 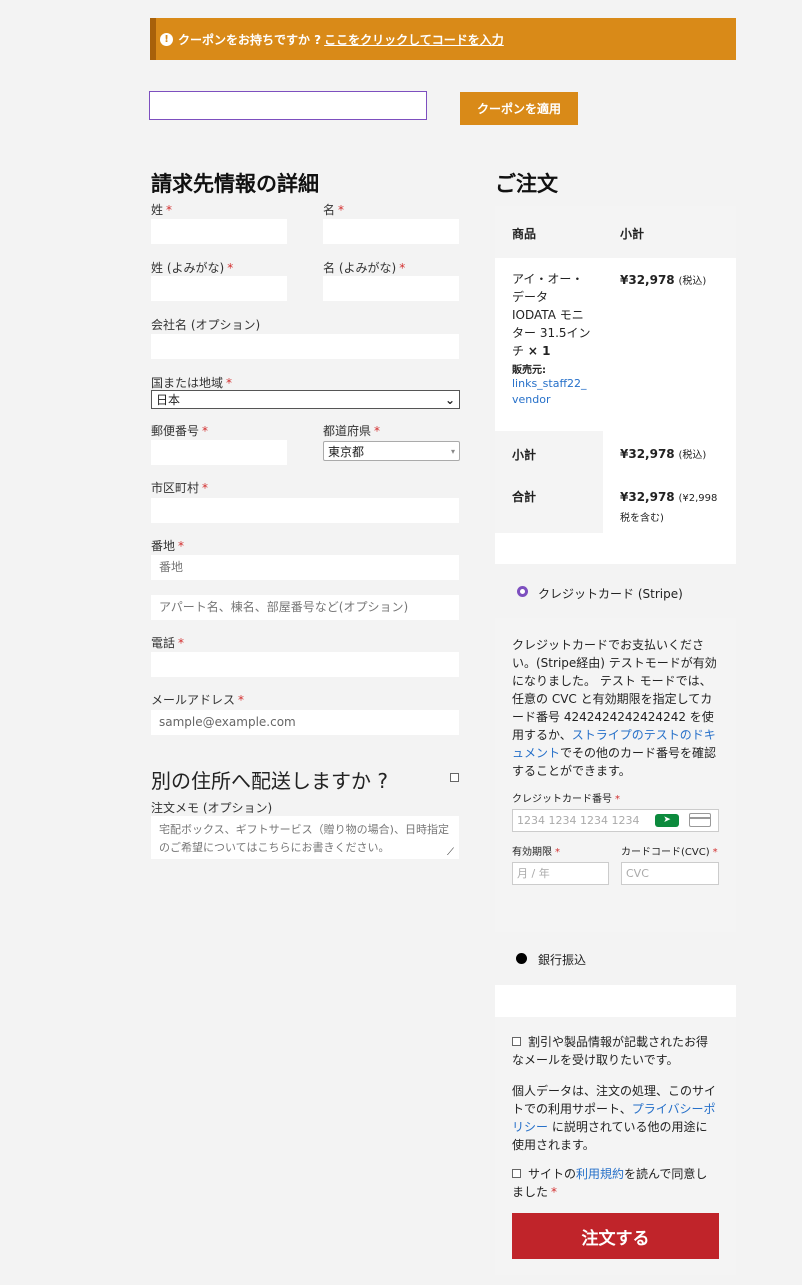 What do you see at coordinates (212, 808) in the screenshot?
I see `order-notes-label: 注文メモ (オプション)` at bounding box center [212, 808].